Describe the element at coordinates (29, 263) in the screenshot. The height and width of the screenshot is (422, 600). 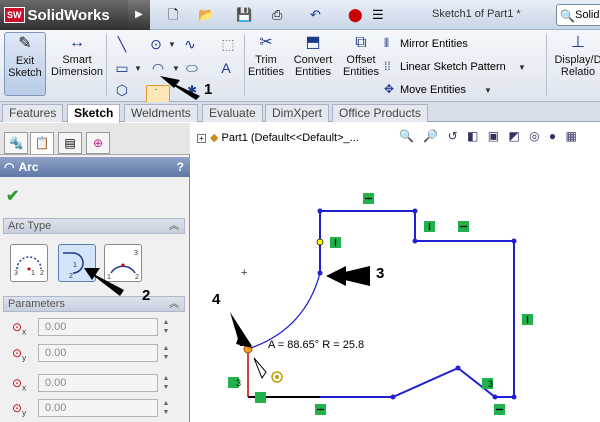
I see `center-point-arc-button: 3 21` at that location.